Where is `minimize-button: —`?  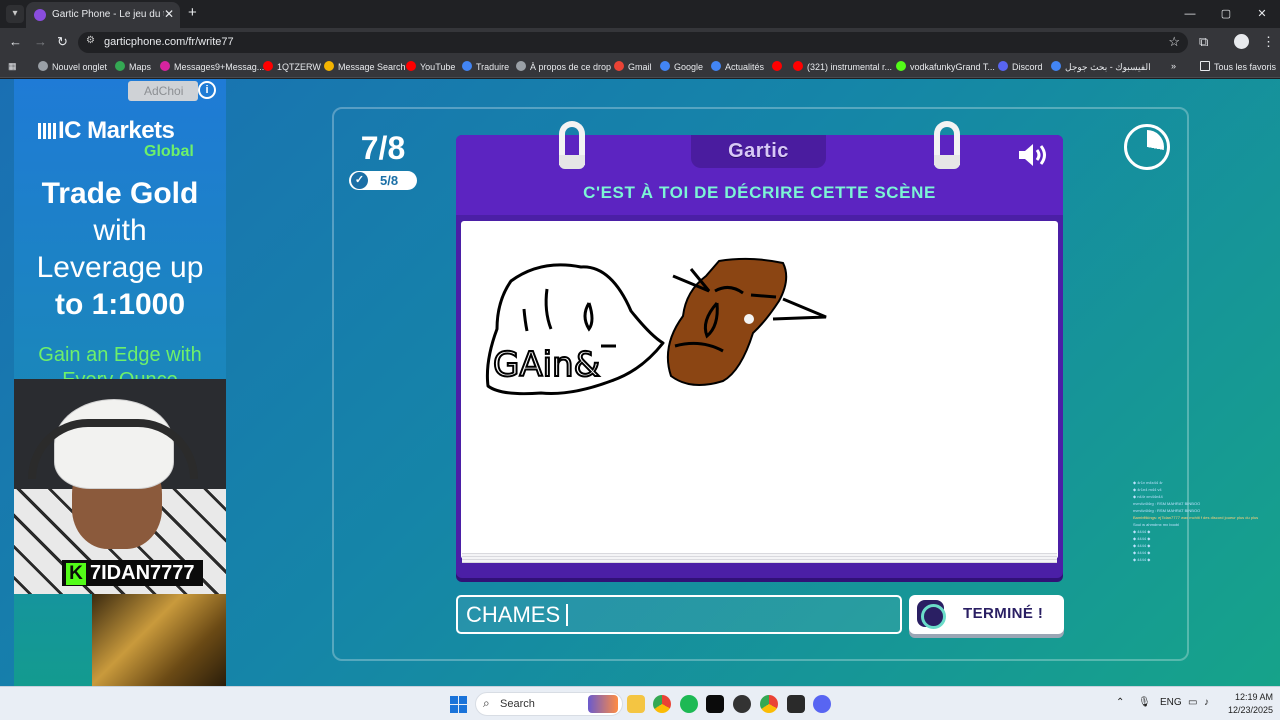 minimize-button: — is located at coordinates (1190, 14).